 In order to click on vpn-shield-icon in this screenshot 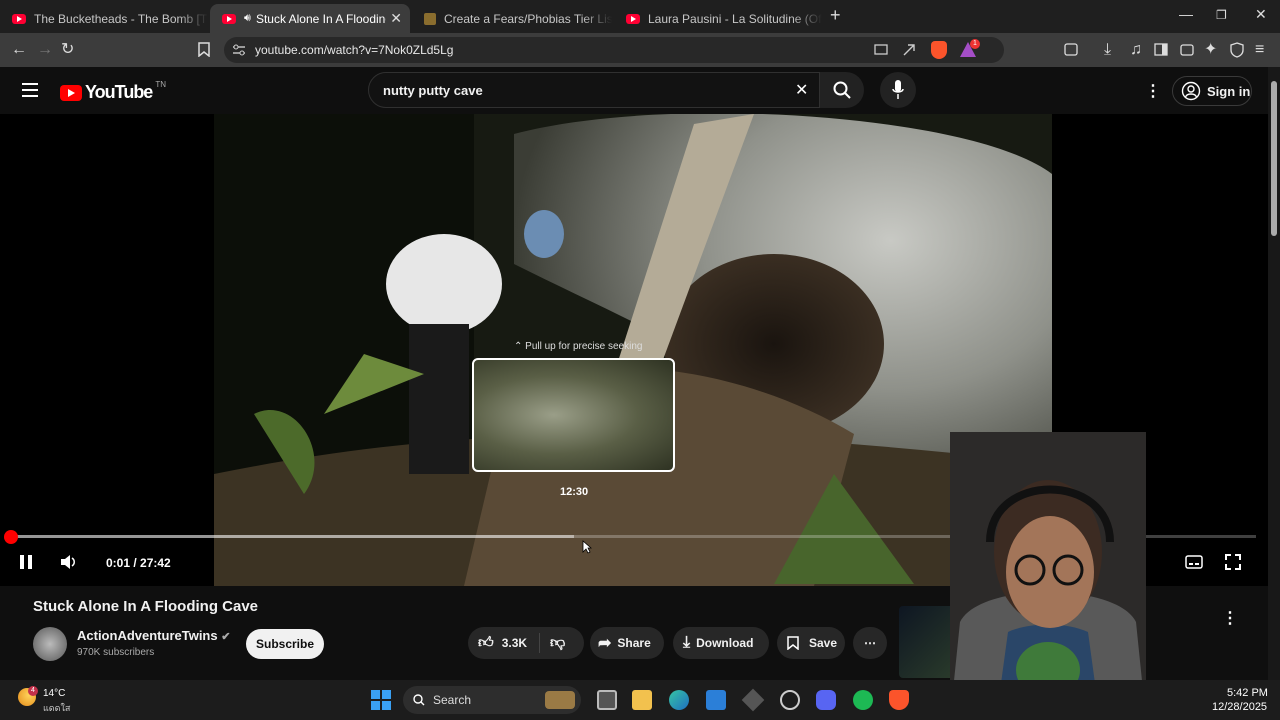, I will do `click(1237, 50)`.